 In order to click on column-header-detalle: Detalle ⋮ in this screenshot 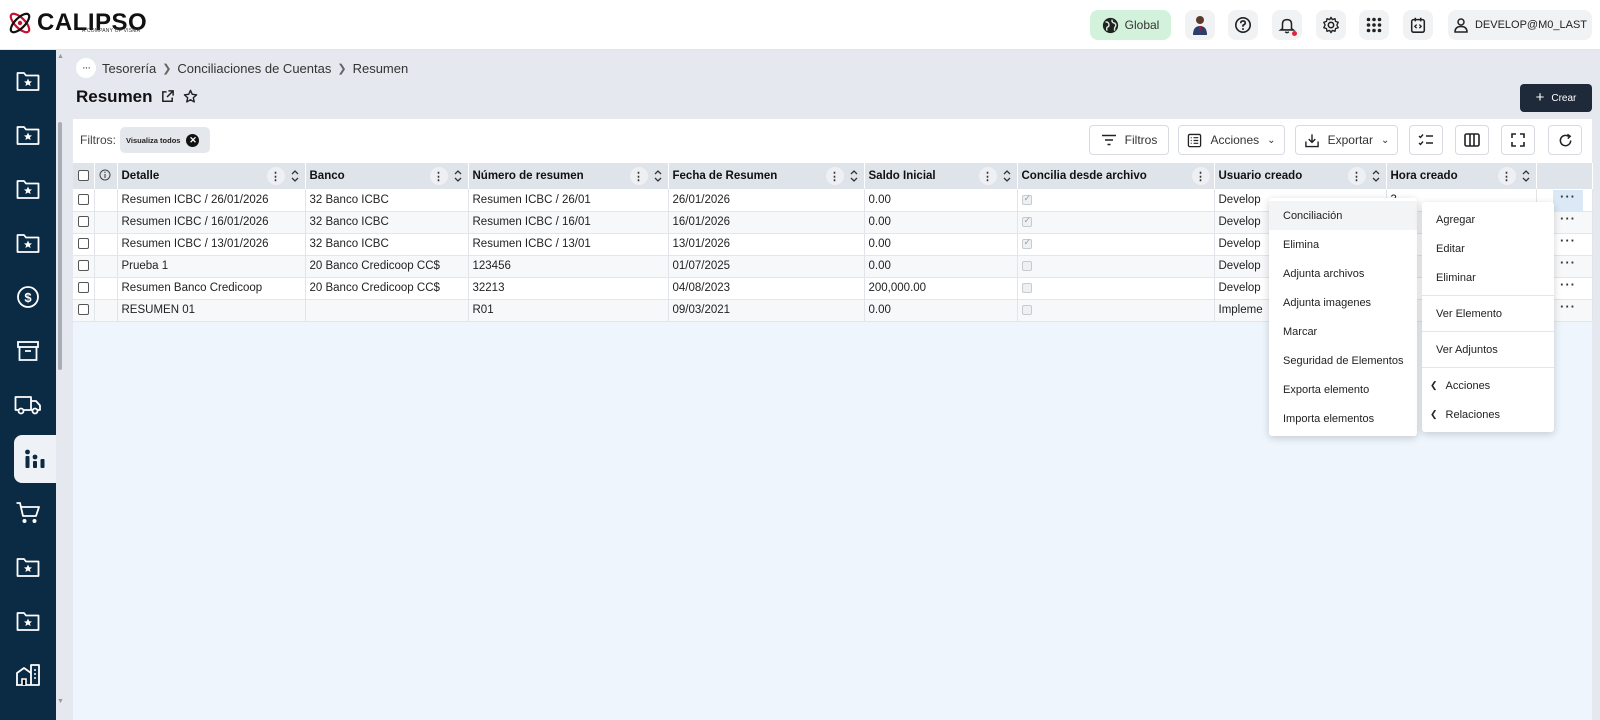, I will do `click(211, 176)`.